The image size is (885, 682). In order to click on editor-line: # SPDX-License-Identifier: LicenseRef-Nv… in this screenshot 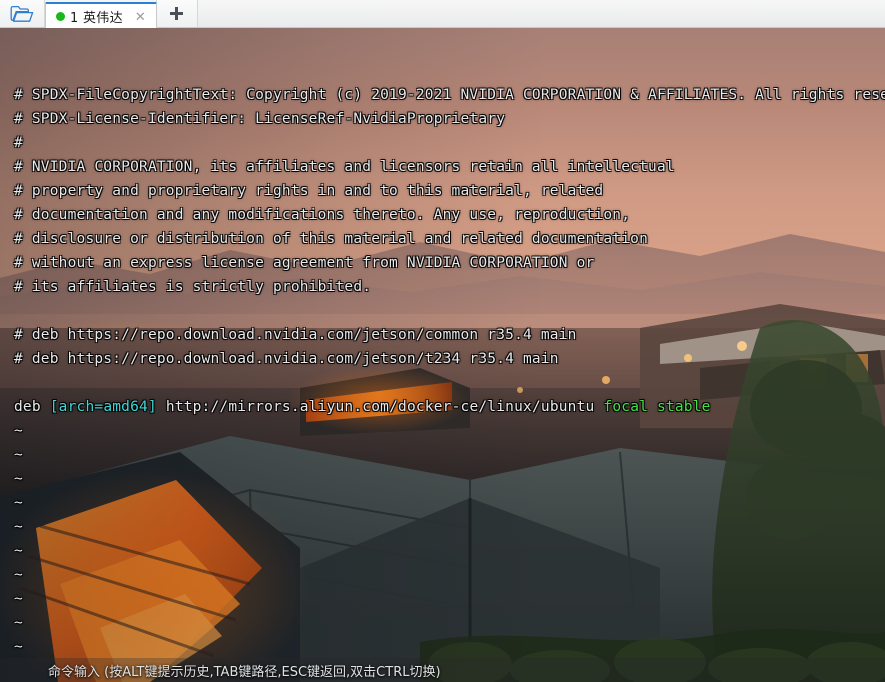, I will do `click(449, 119)`.